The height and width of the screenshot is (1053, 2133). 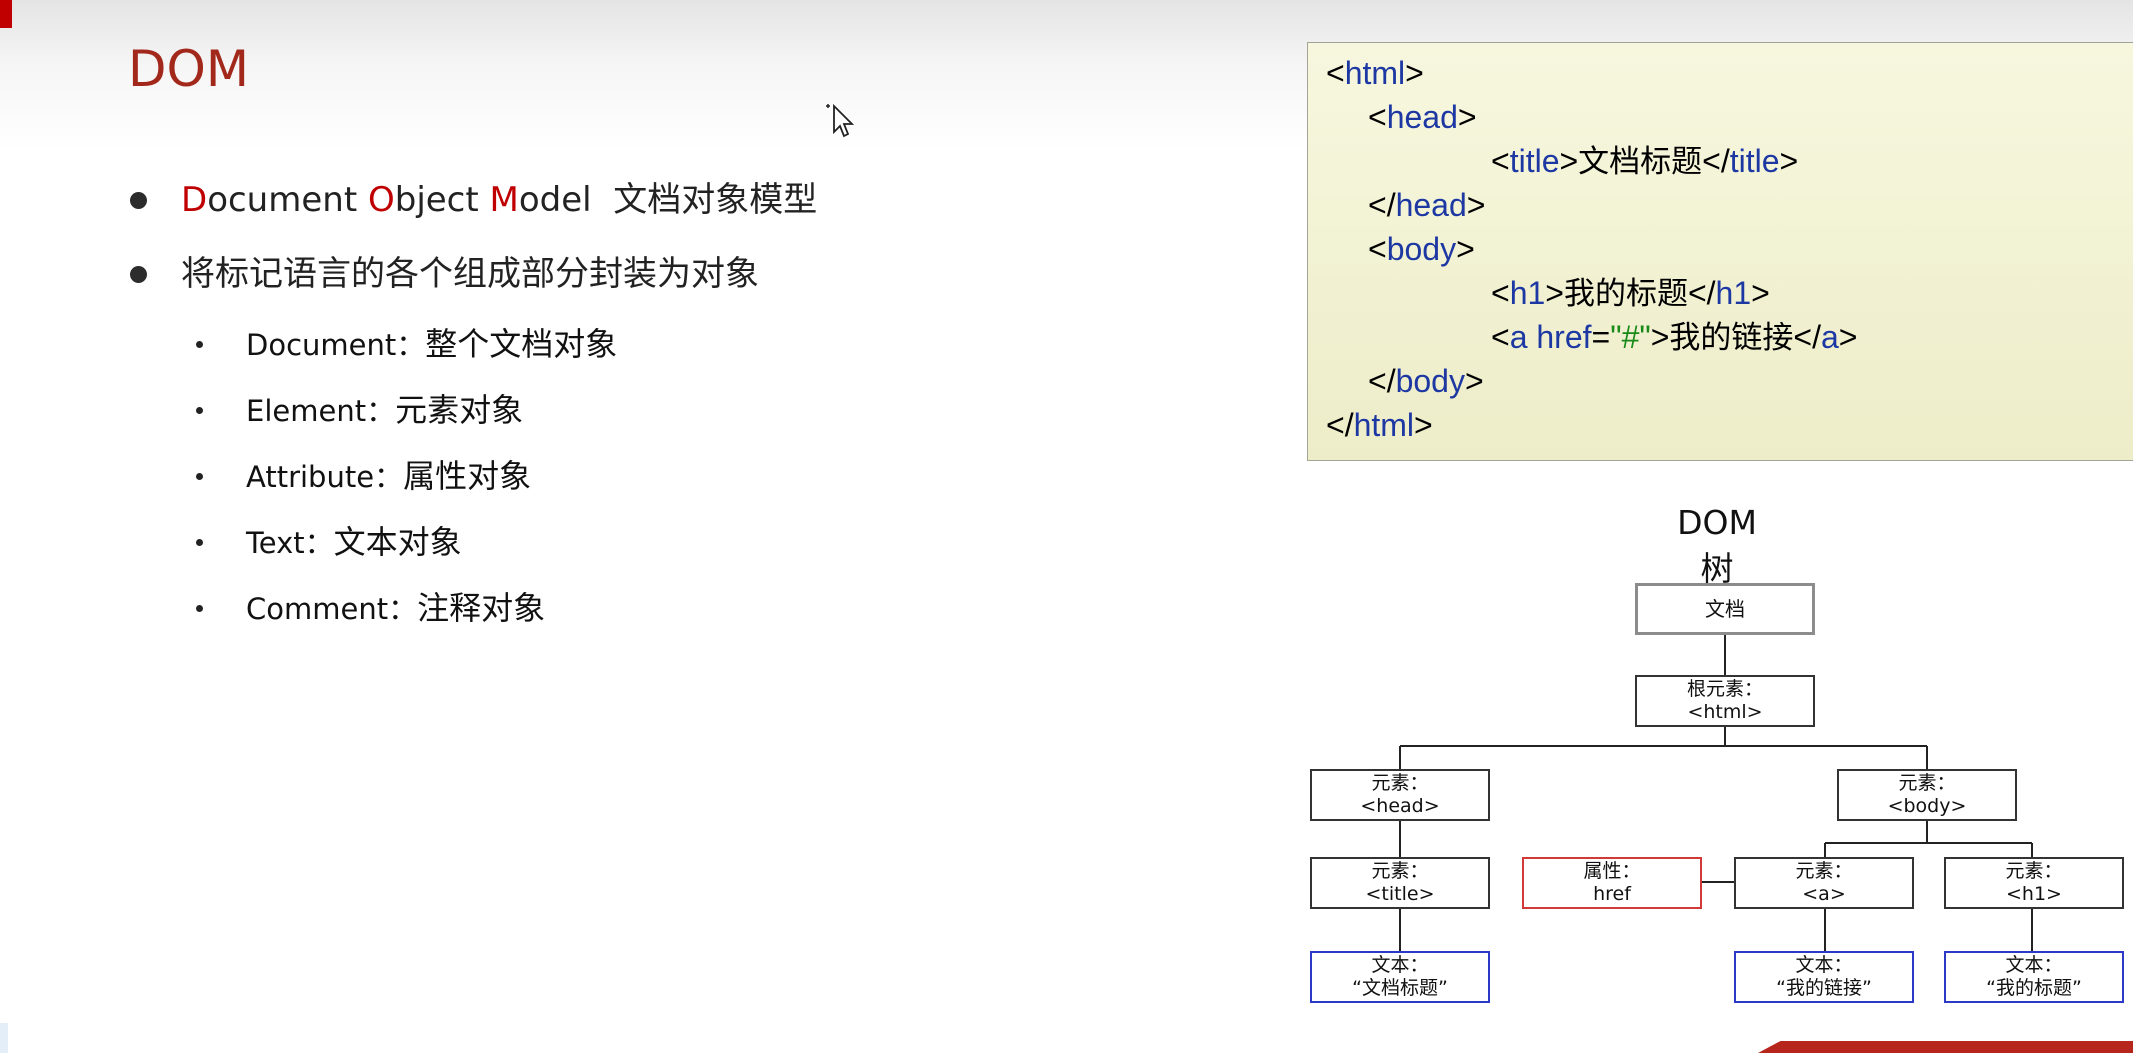 What do you see at coordinates (1400, 795) in the screenshot?
I see `tree-node-head: 元素： <head>` at bounding box center [1400, 795].